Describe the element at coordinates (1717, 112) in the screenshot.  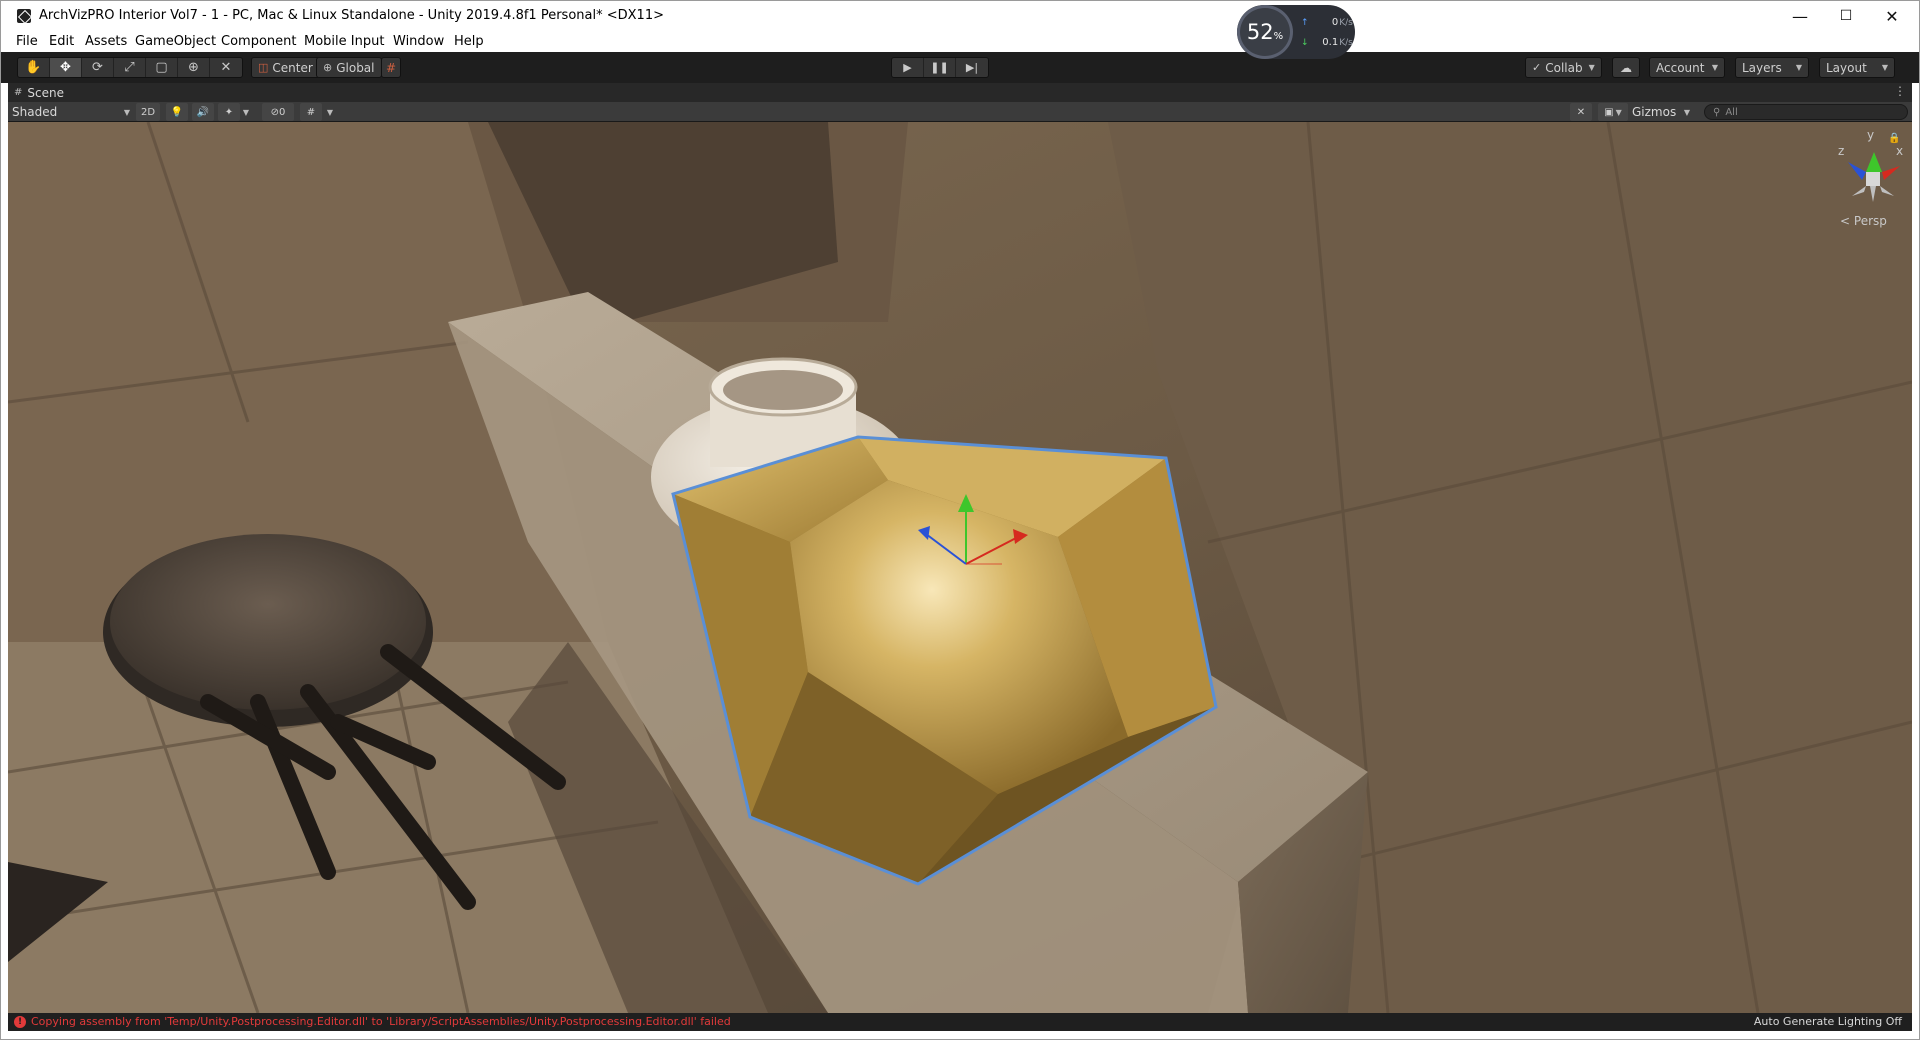
I see `search-icon: ⚲` at that location.